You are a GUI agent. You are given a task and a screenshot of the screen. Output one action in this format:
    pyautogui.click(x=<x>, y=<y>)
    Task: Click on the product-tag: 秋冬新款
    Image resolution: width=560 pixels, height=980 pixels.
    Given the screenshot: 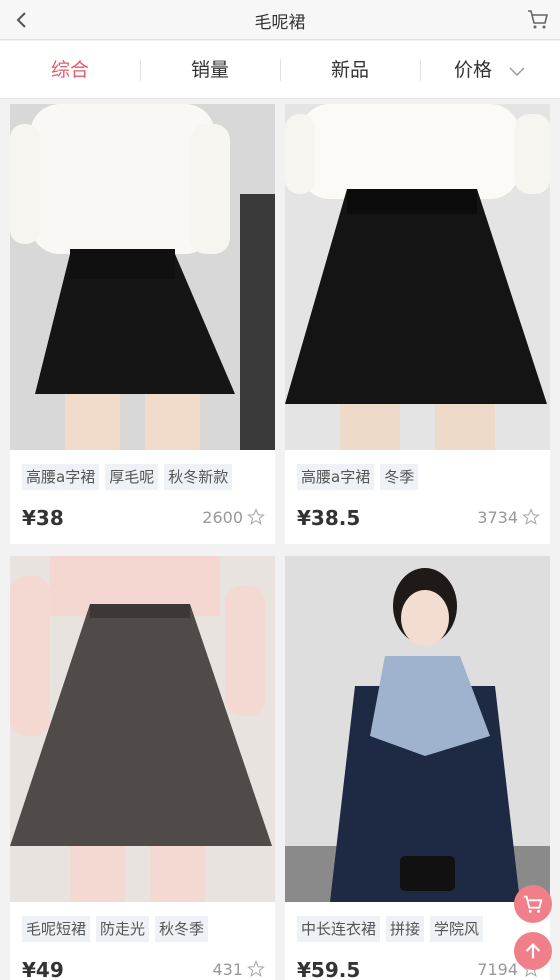 What is the action you would take?
    pyautogui.click(x=198, y=477)
    